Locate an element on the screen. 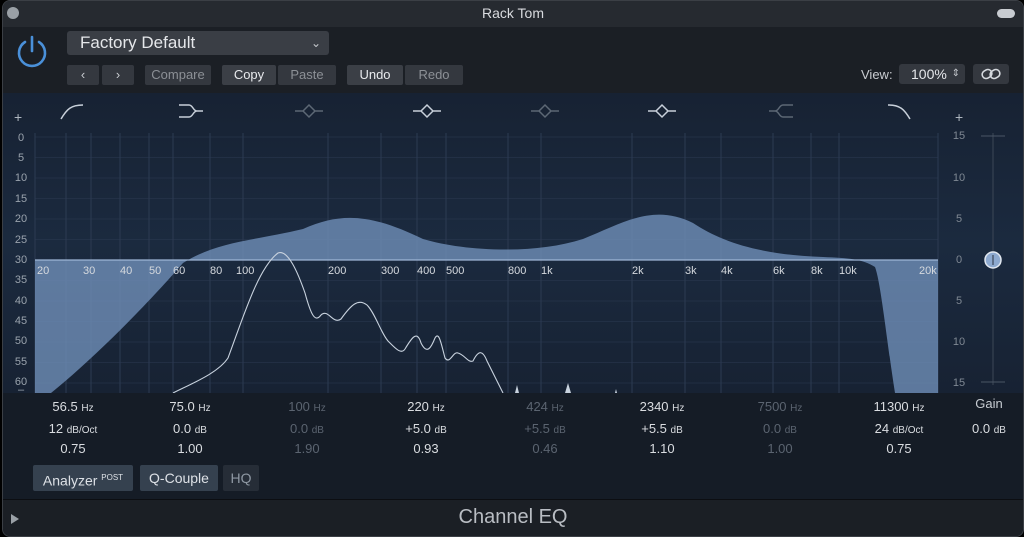  link-icon is located at coordinates (991, 74).